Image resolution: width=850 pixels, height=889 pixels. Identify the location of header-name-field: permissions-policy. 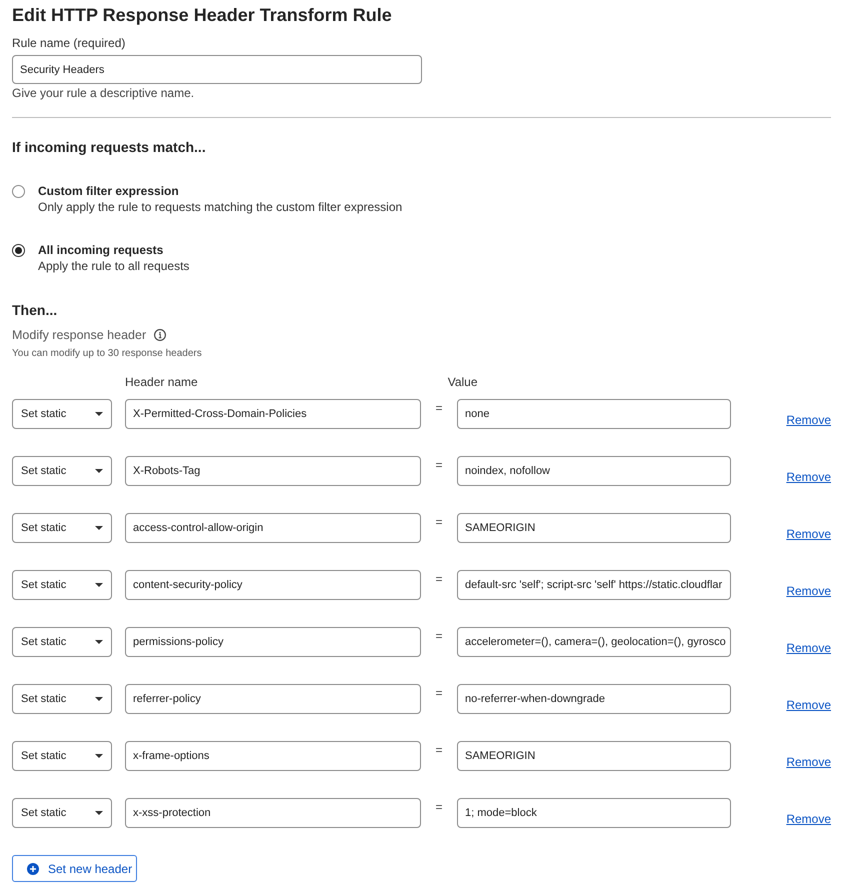
(273, 642).